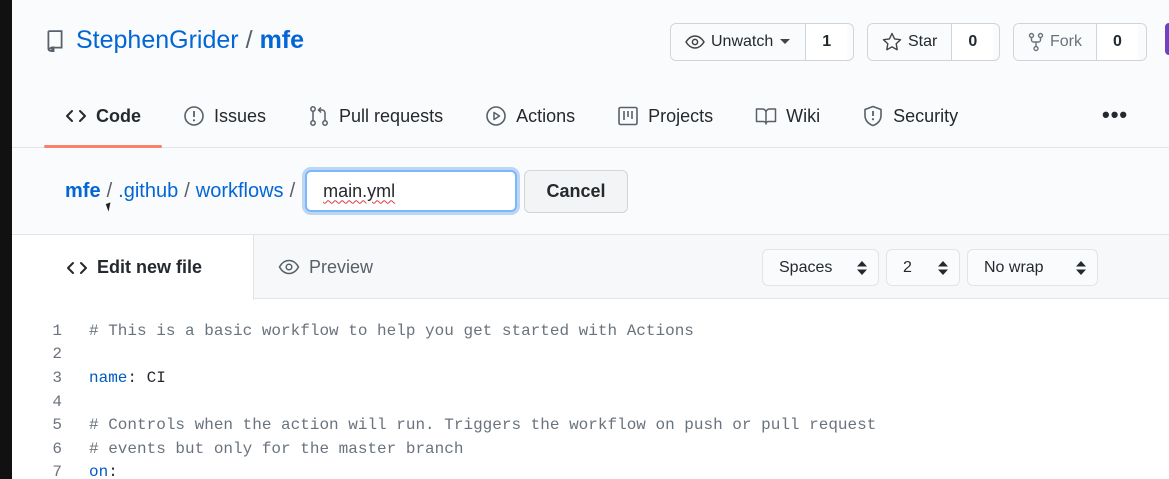 Image resolution: width=1169 pixels, height=479 pixels. I want to click on tab-projects: Projects, so click(665, 116).